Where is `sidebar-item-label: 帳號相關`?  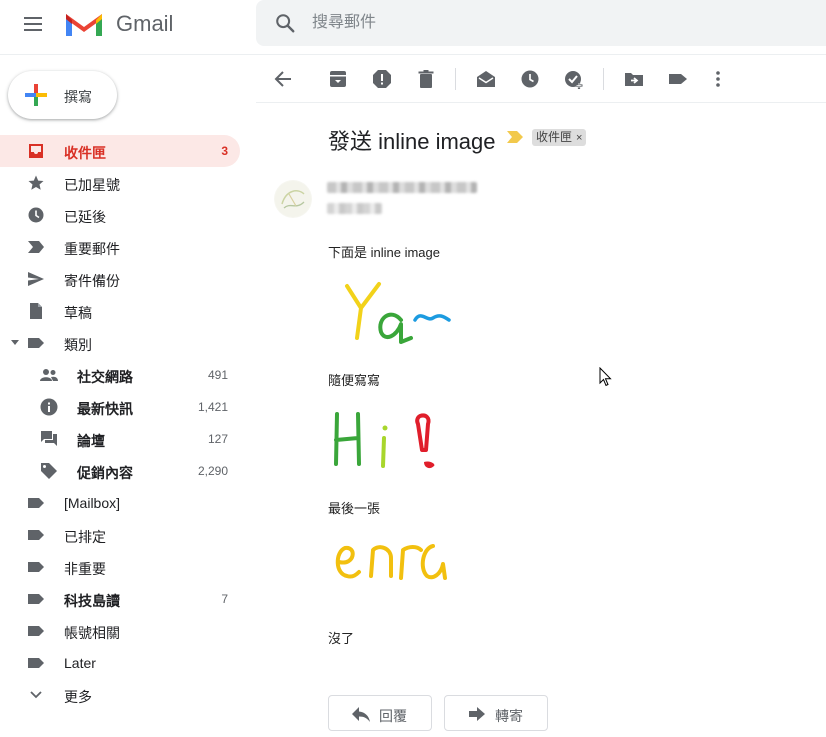 sidebar-item-label: 帳號相關 is located at coordinates (92, 633).